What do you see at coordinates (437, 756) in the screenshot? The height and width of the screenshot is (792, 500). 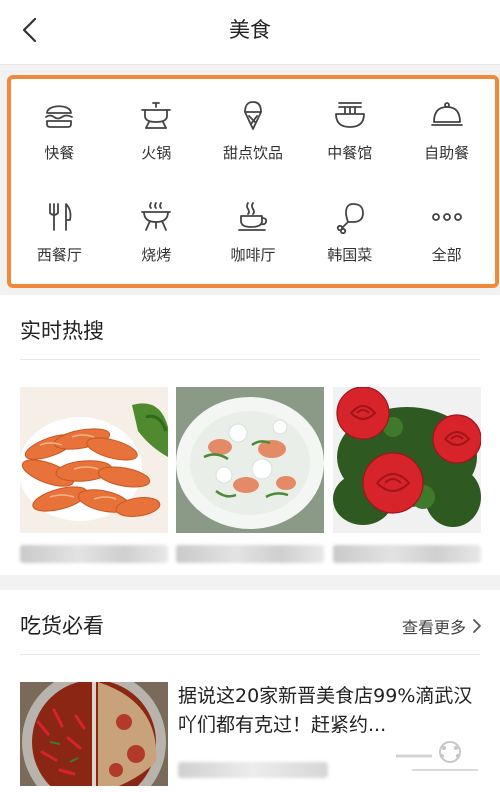 I see `watermark-logo` at bounding box center [437, 756].